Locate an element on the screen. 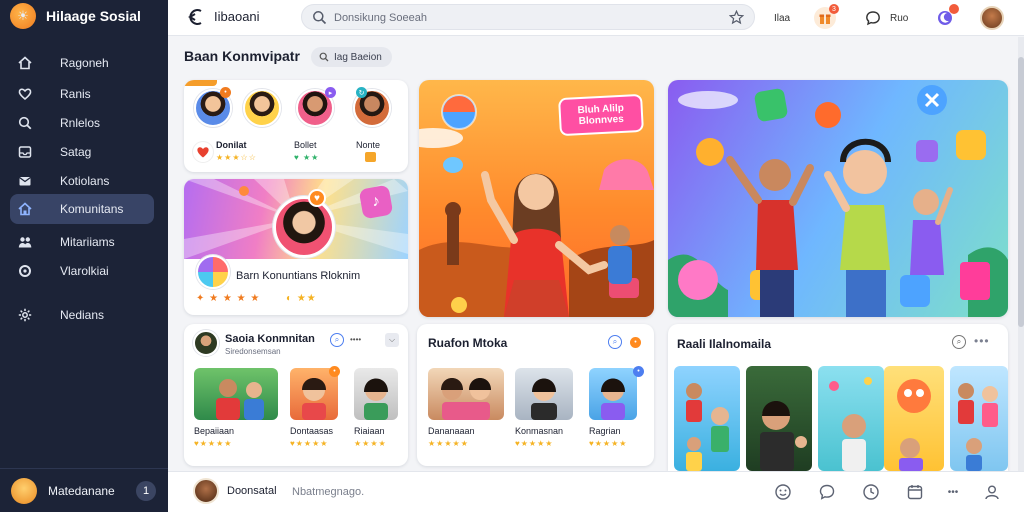 This screenshot has height=512, width=1024. search-input is located at coordinates (524, 17).